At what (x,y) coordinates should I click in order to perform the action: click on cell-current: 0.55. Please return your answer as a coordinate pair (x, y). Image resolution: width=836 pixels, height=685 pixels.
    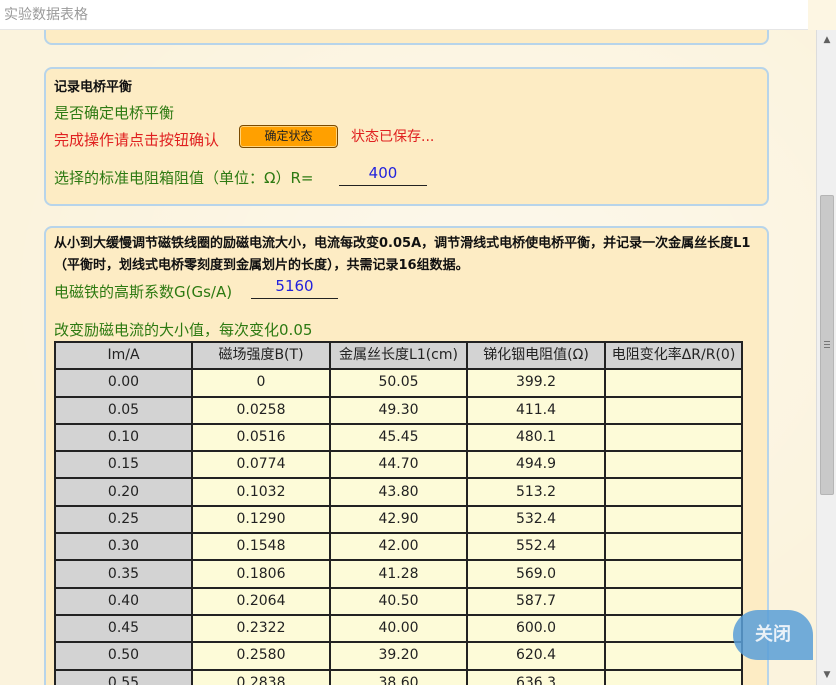
    Looking at the image, I should click on (123, 676).